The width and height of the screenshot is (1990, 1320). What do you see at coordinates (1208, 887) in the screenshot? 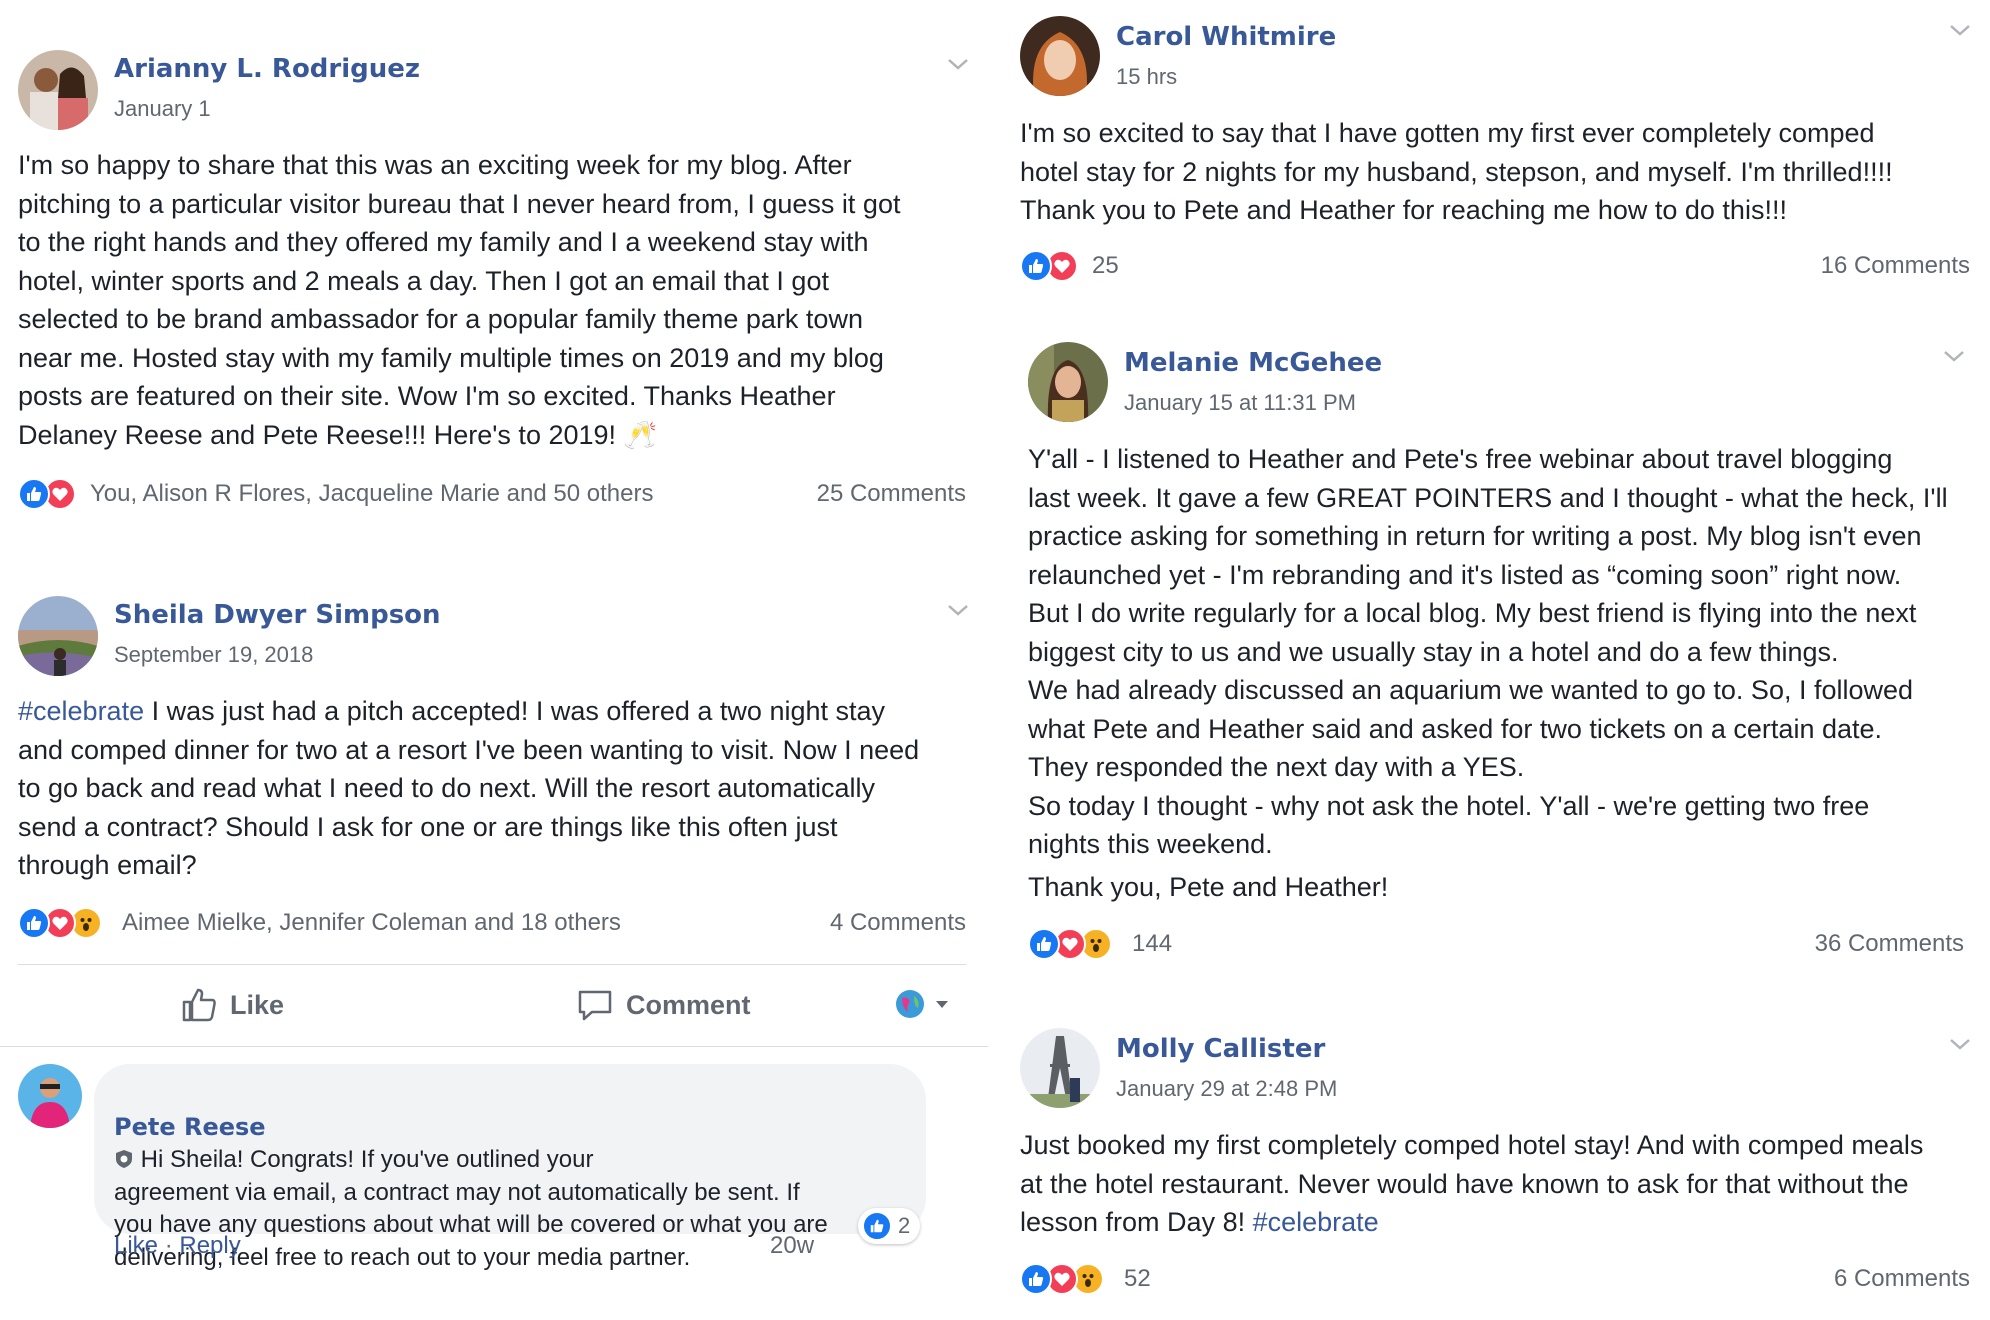
I see `post-body-closing: Thank you, Pete and Heather!` at bounding box center [1208, 887].